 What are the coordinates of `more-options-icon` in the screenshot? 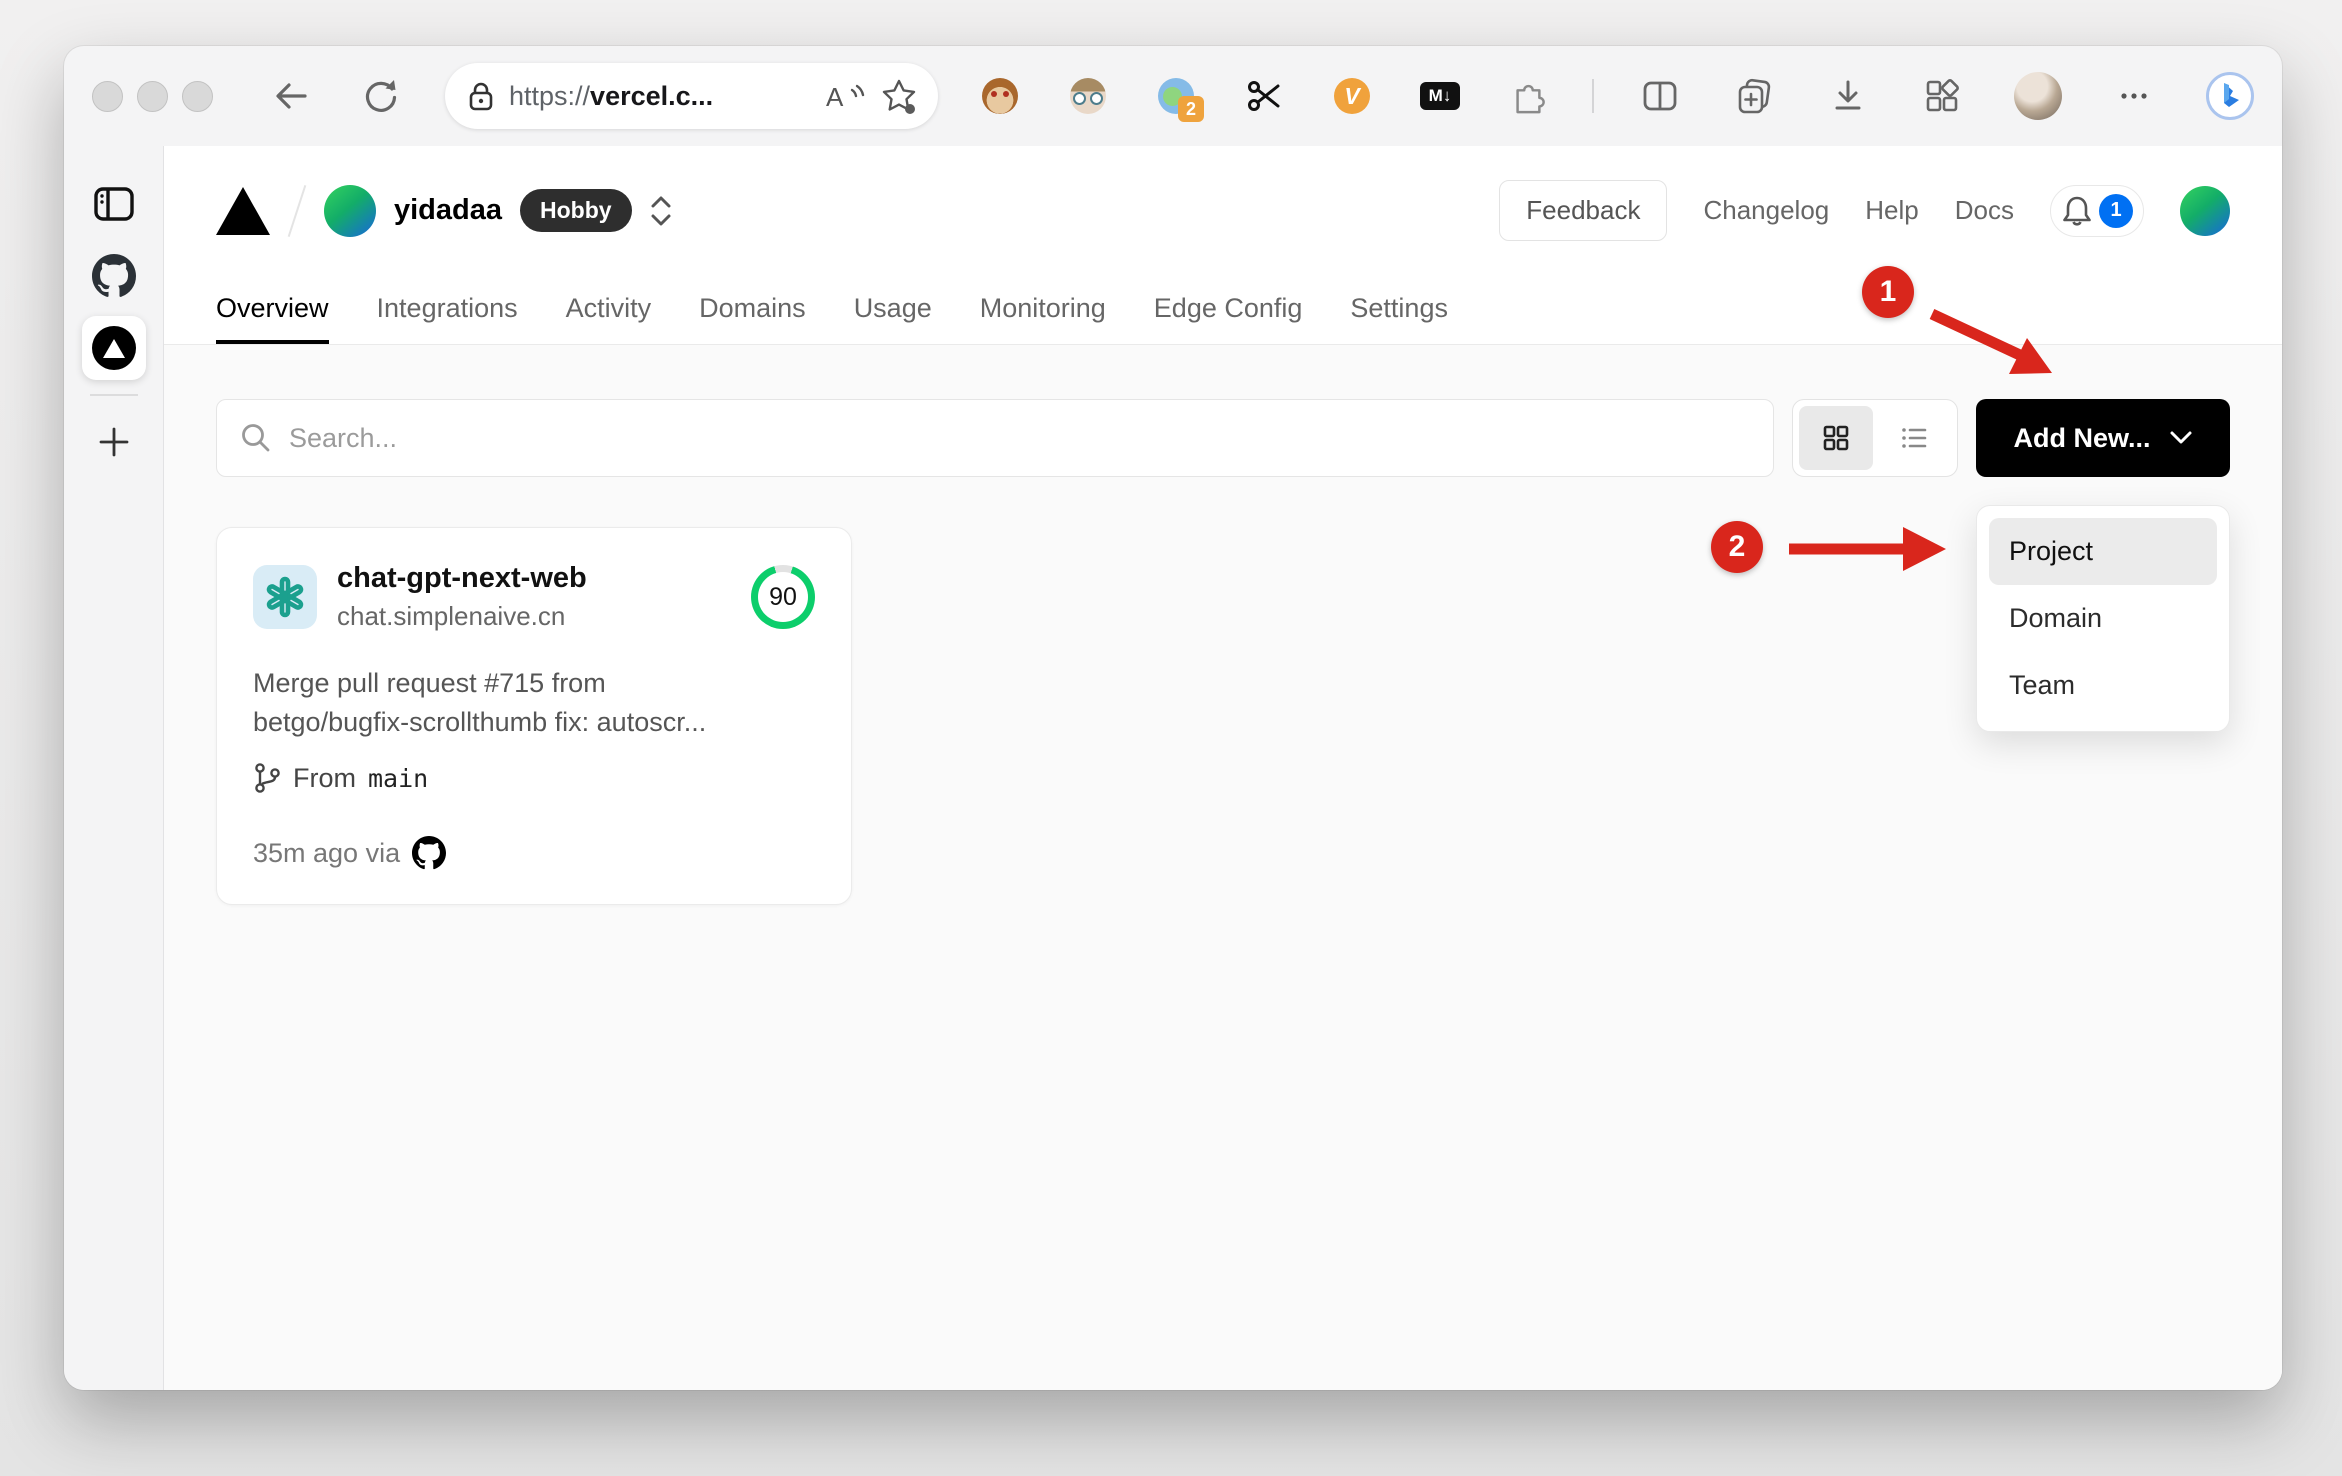 It's located at (2134, 96).